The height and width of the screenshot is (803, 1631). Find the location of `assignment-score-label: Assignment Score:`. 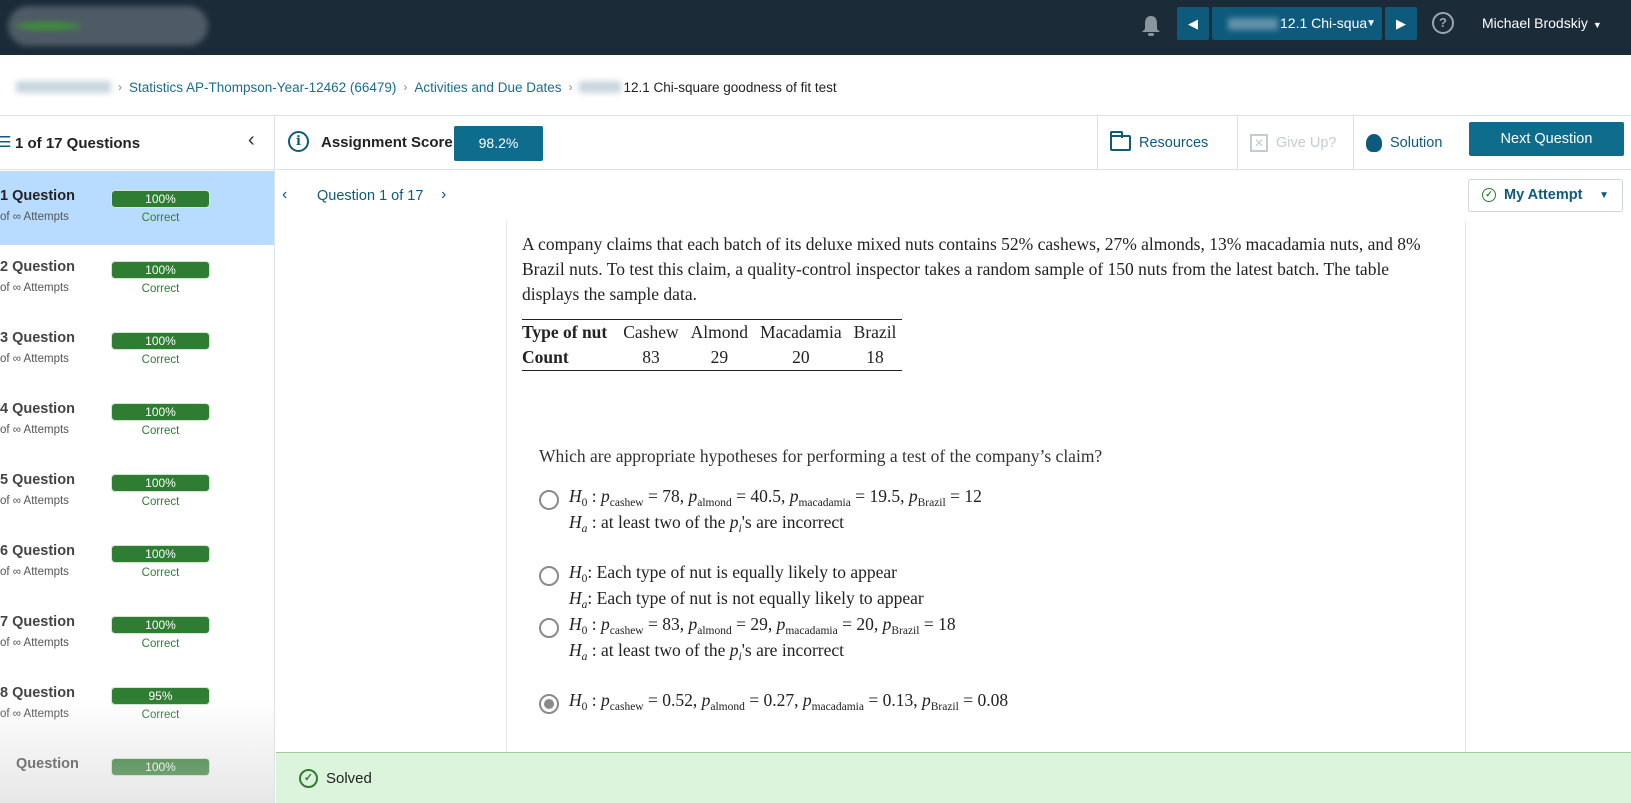

assignment-score-label: Assignment Score: is located at coordinates (389, 142).